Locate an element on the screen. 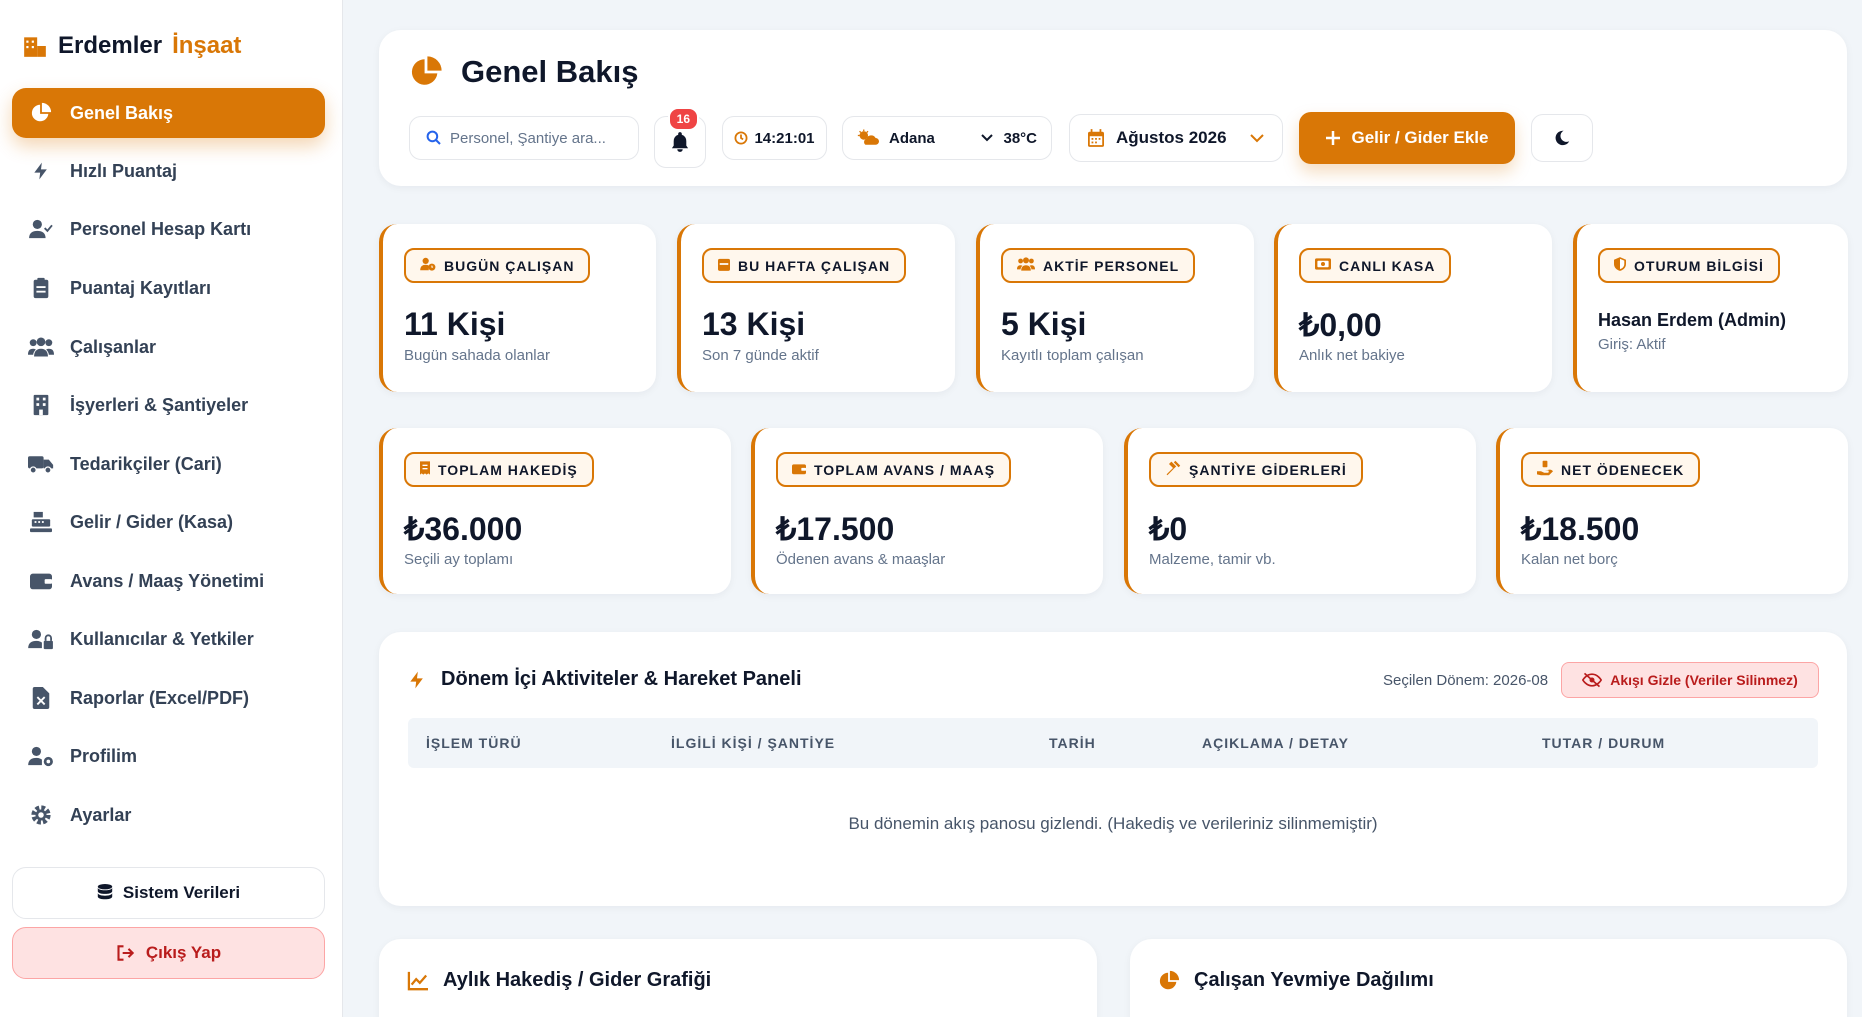 Image resolution: width=1862 pixels, height=1017 pixels. sidebar-item-label: Çalışanlar is located at coordinates (113, 346).